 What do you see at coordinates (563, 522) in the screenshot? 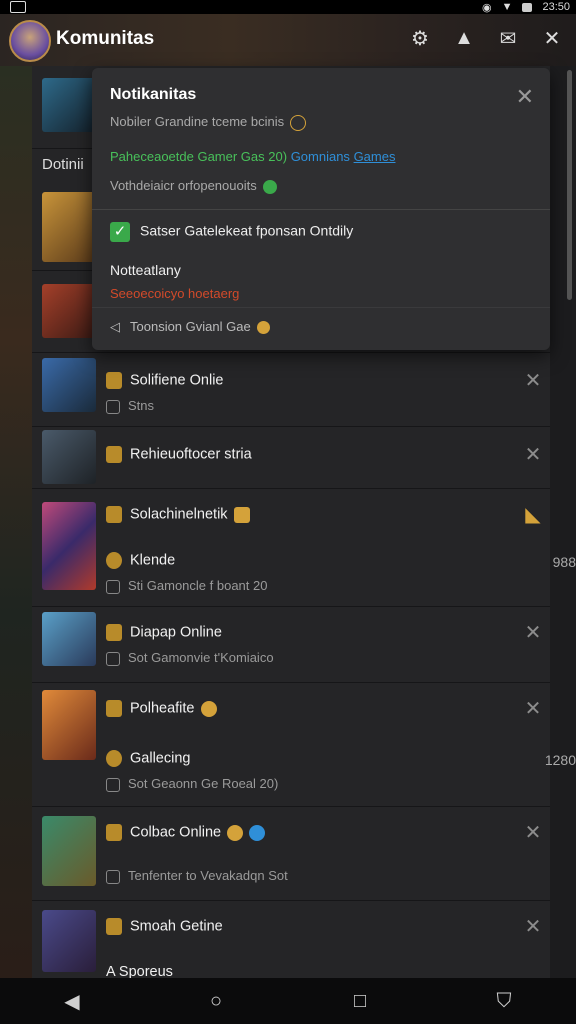
I see `right-gutter` at bounding box center [563, 522].